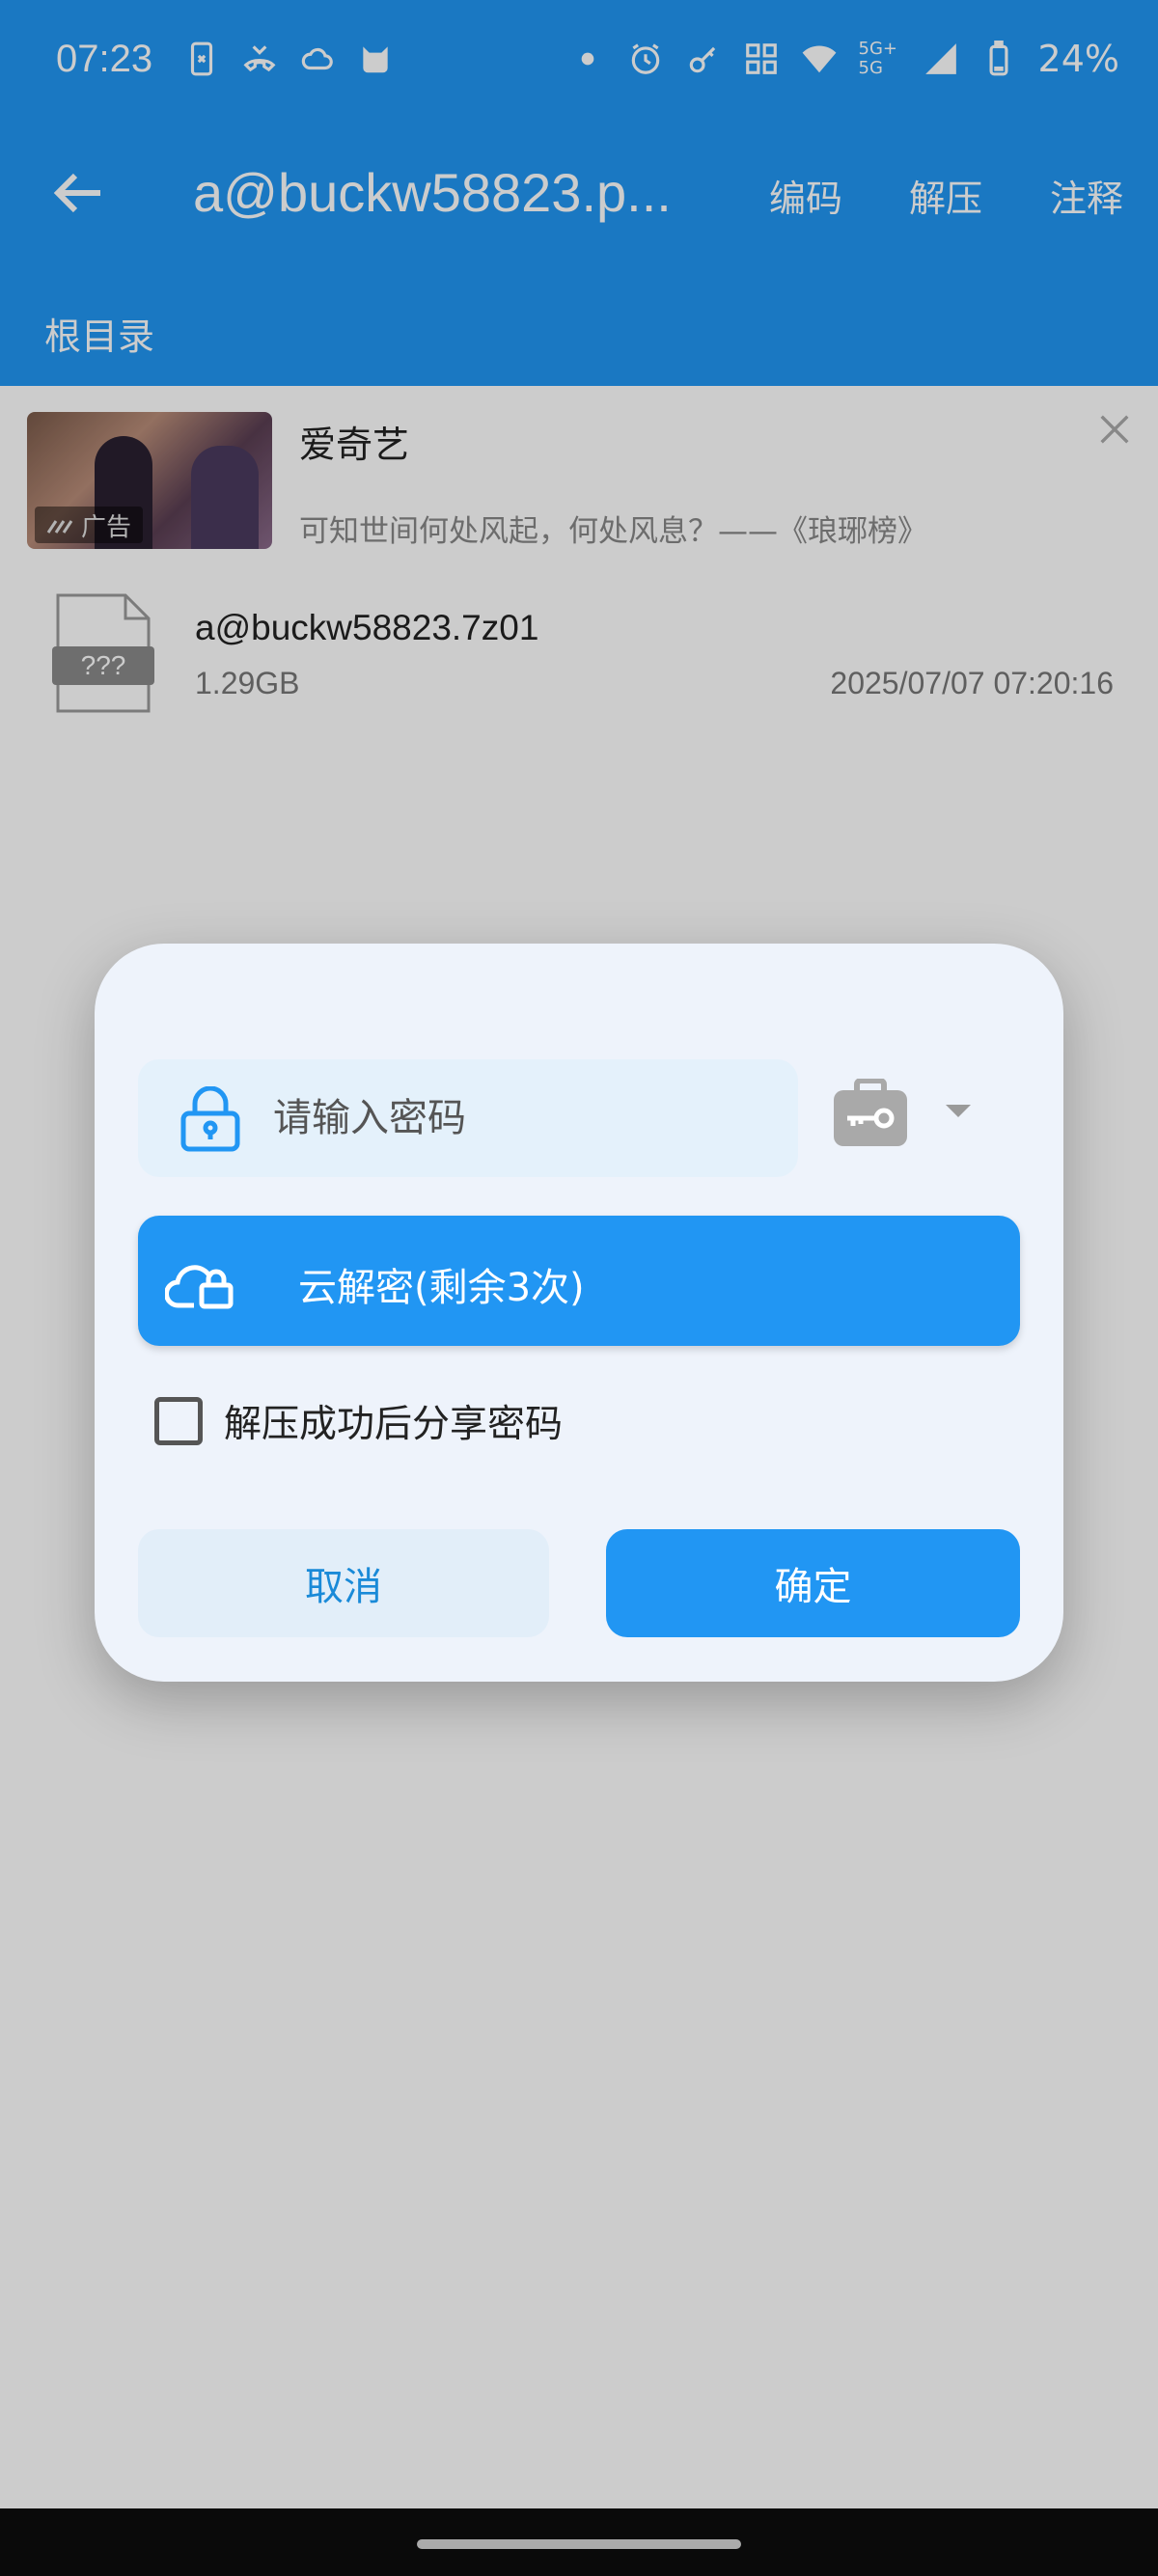 The image size is (1158, 2576). I want to click on password-input, so click(524, 1118).